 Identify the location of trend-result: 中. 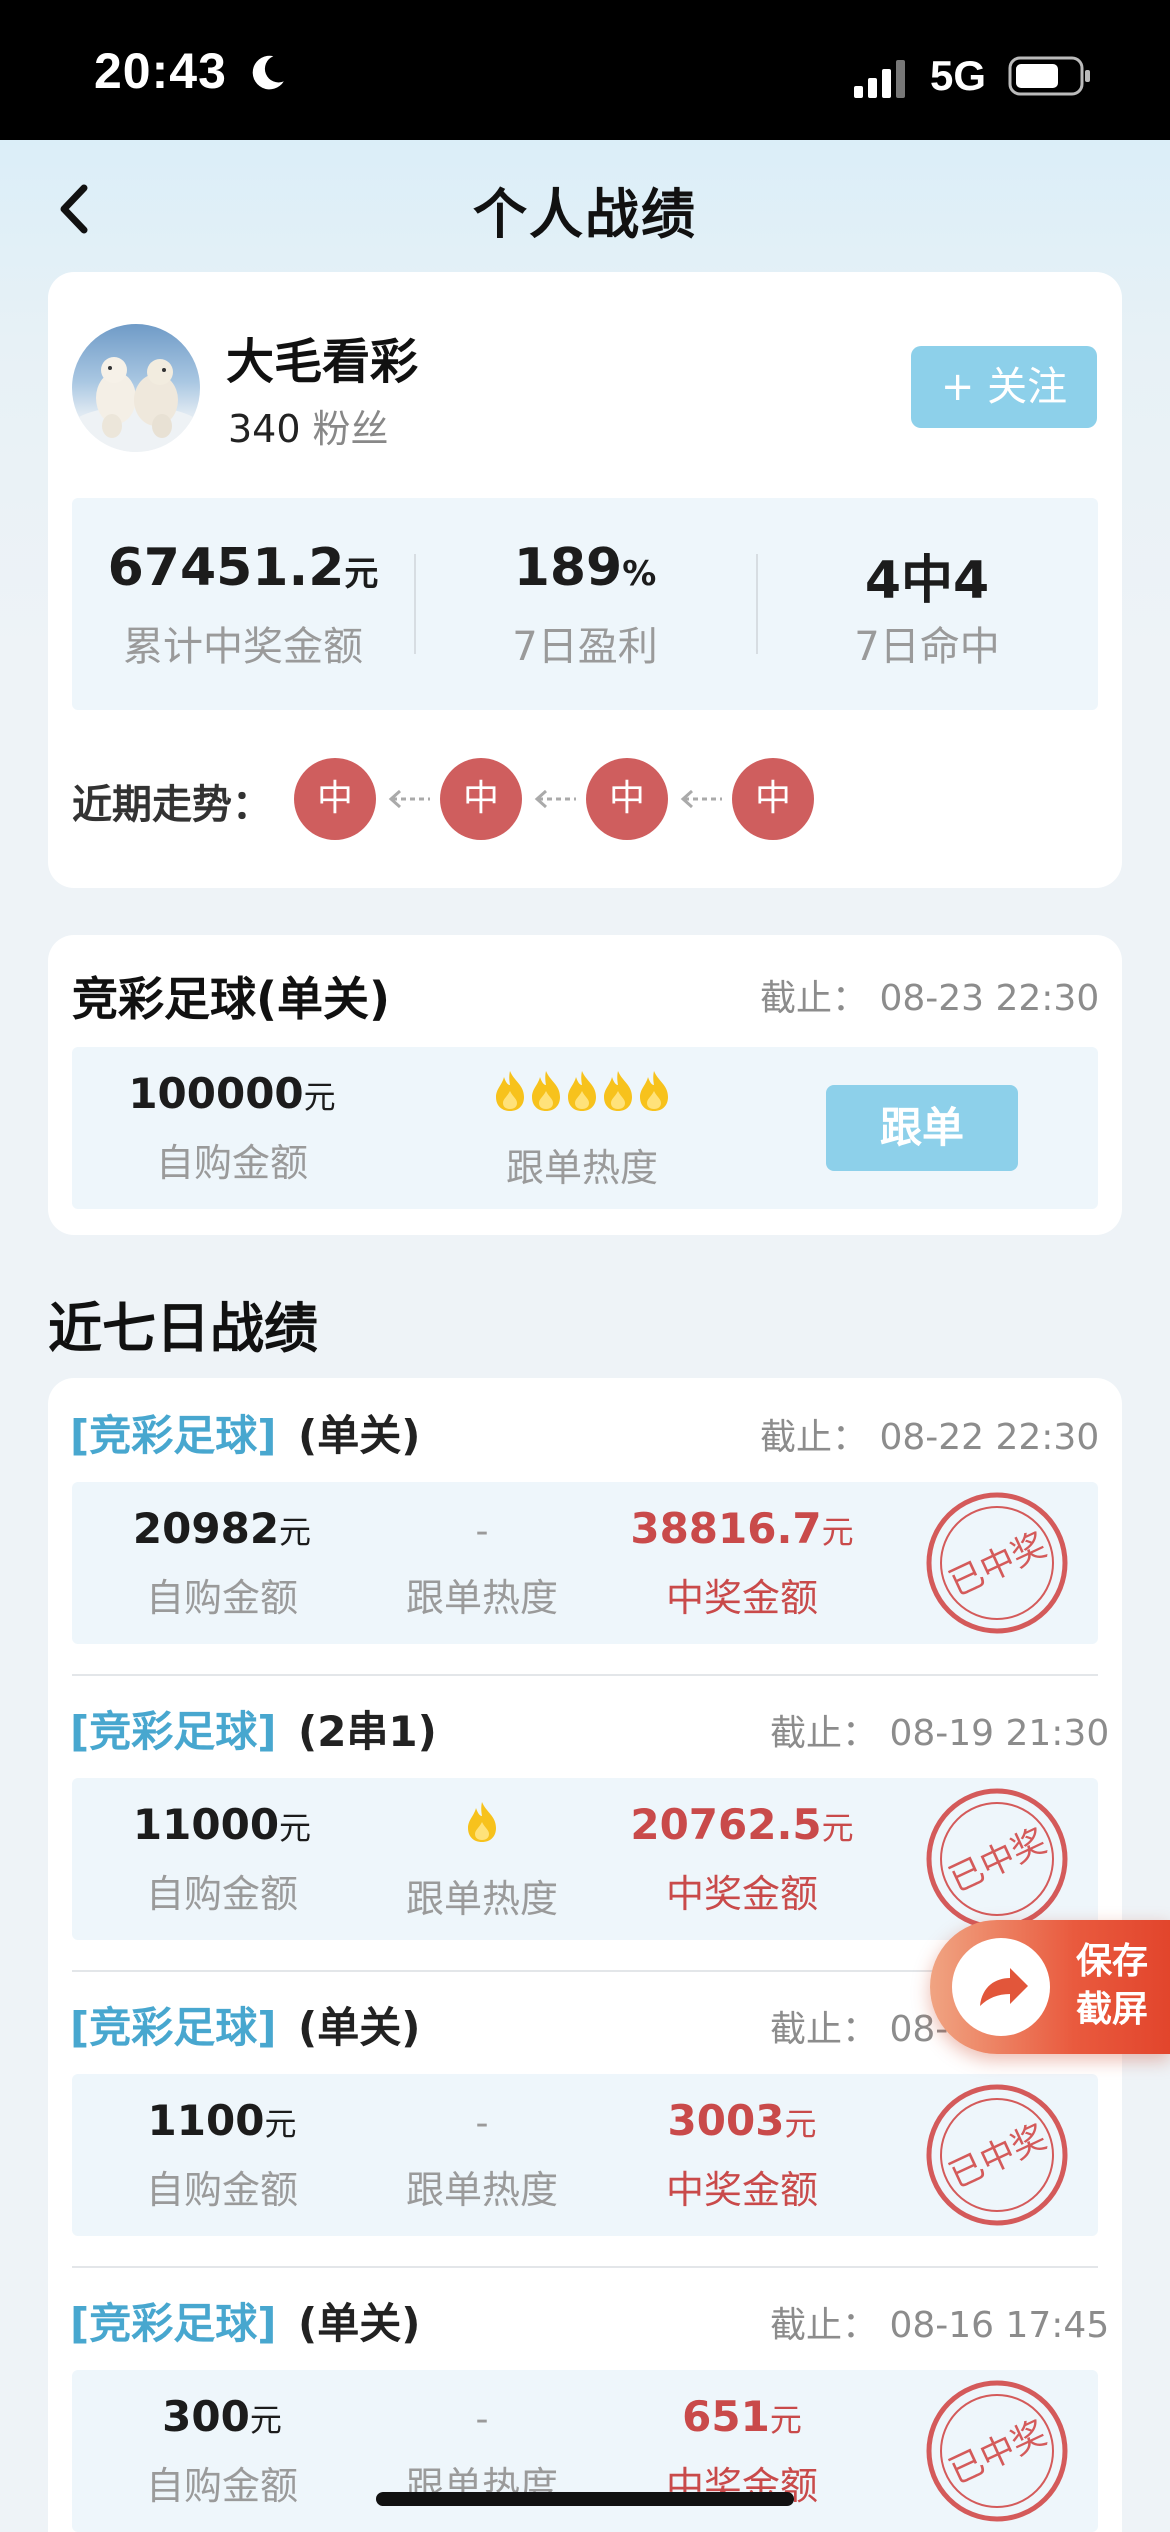
(481, 799).